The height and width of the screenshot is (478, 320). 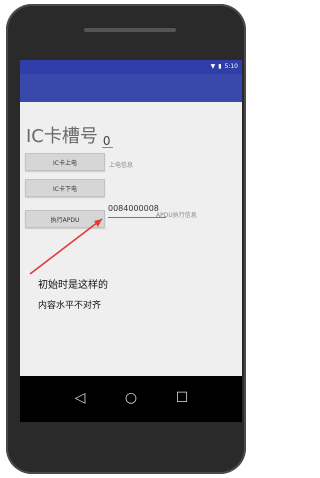 I want to click on annotation-line-1: 初始时是这样的, so click(x=73, y=285).